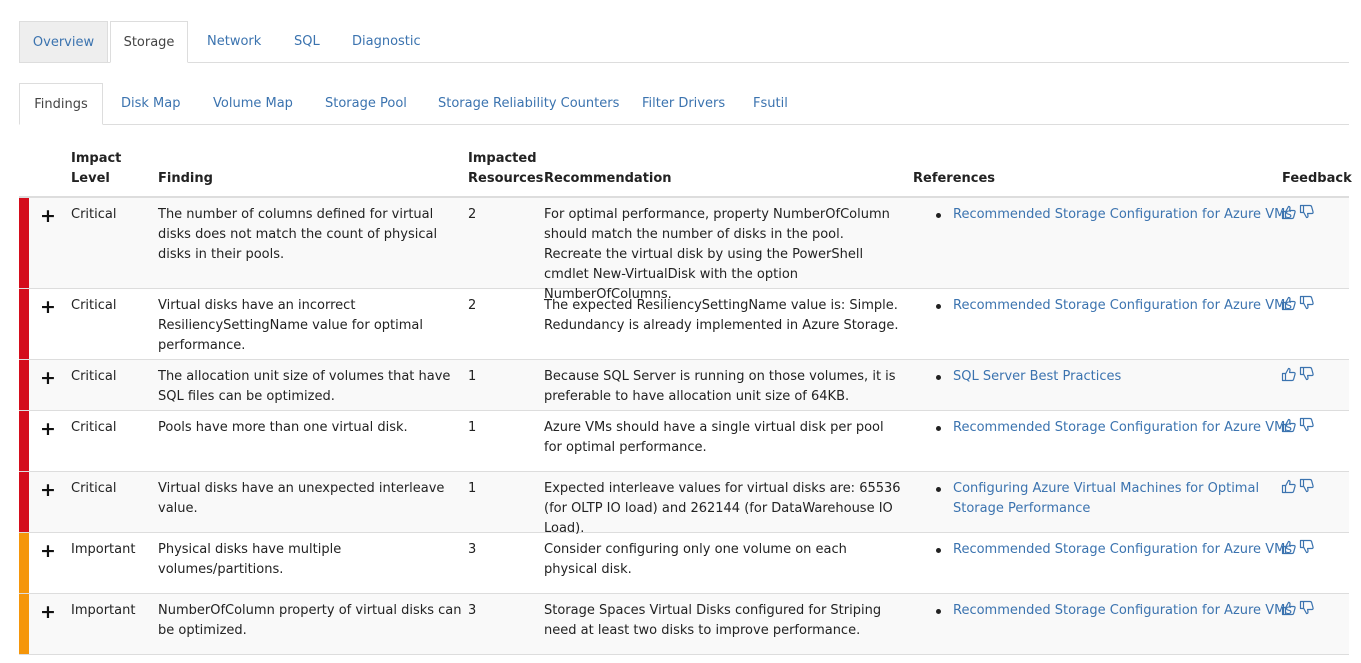 Image resolution: width=1361 pixels, height=663 pixels. What do you see at coordinates (63, 41) in the screenshot?
I see `tab-overview: Overview` at bounding box center [63, 41].